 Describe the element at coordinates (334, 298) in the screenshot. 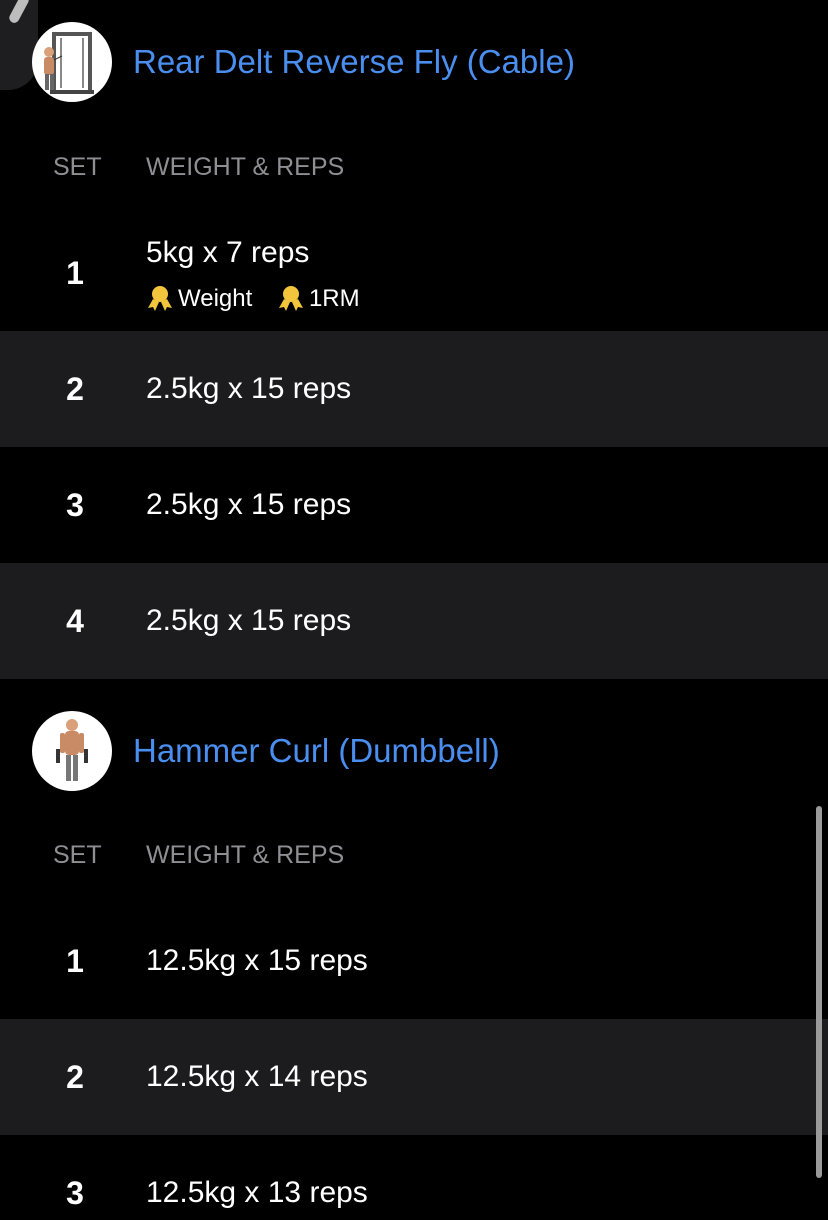

I see `badge-label: 1RM` at that location.